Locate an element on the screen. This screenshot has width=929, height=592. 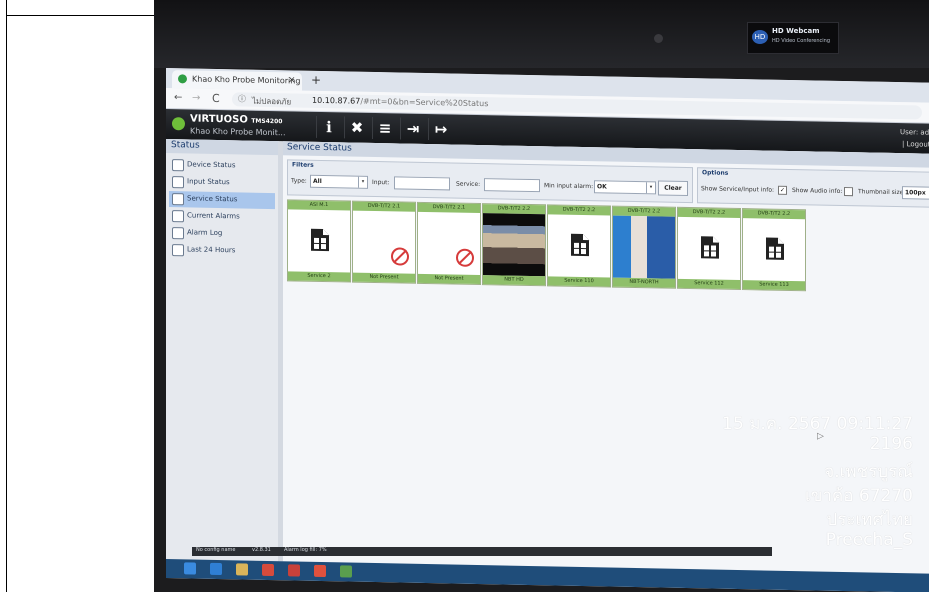
min-alarm-value: OK is located at coordinates (602, 187).